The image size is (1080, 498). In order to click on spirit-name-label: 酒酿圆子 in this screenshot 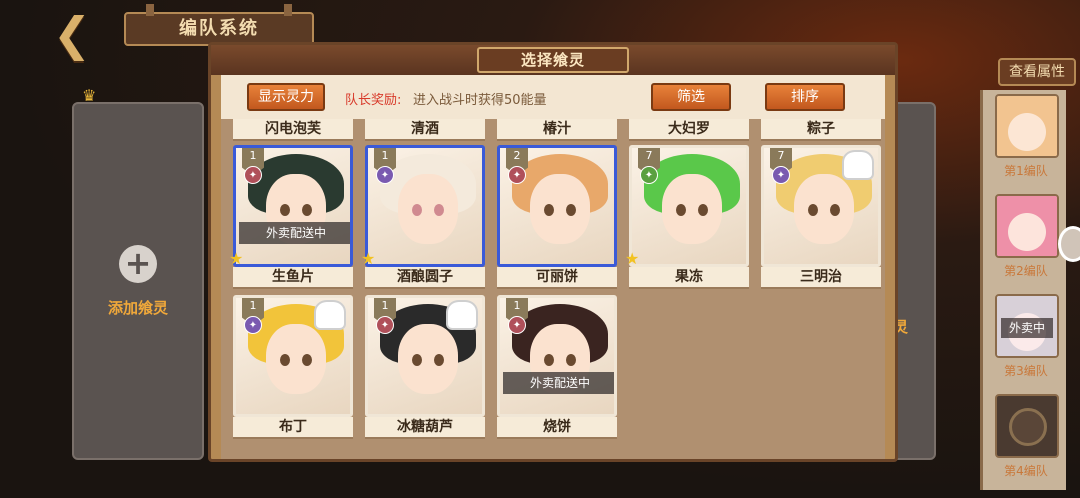, I will do `click(425, 278)`.